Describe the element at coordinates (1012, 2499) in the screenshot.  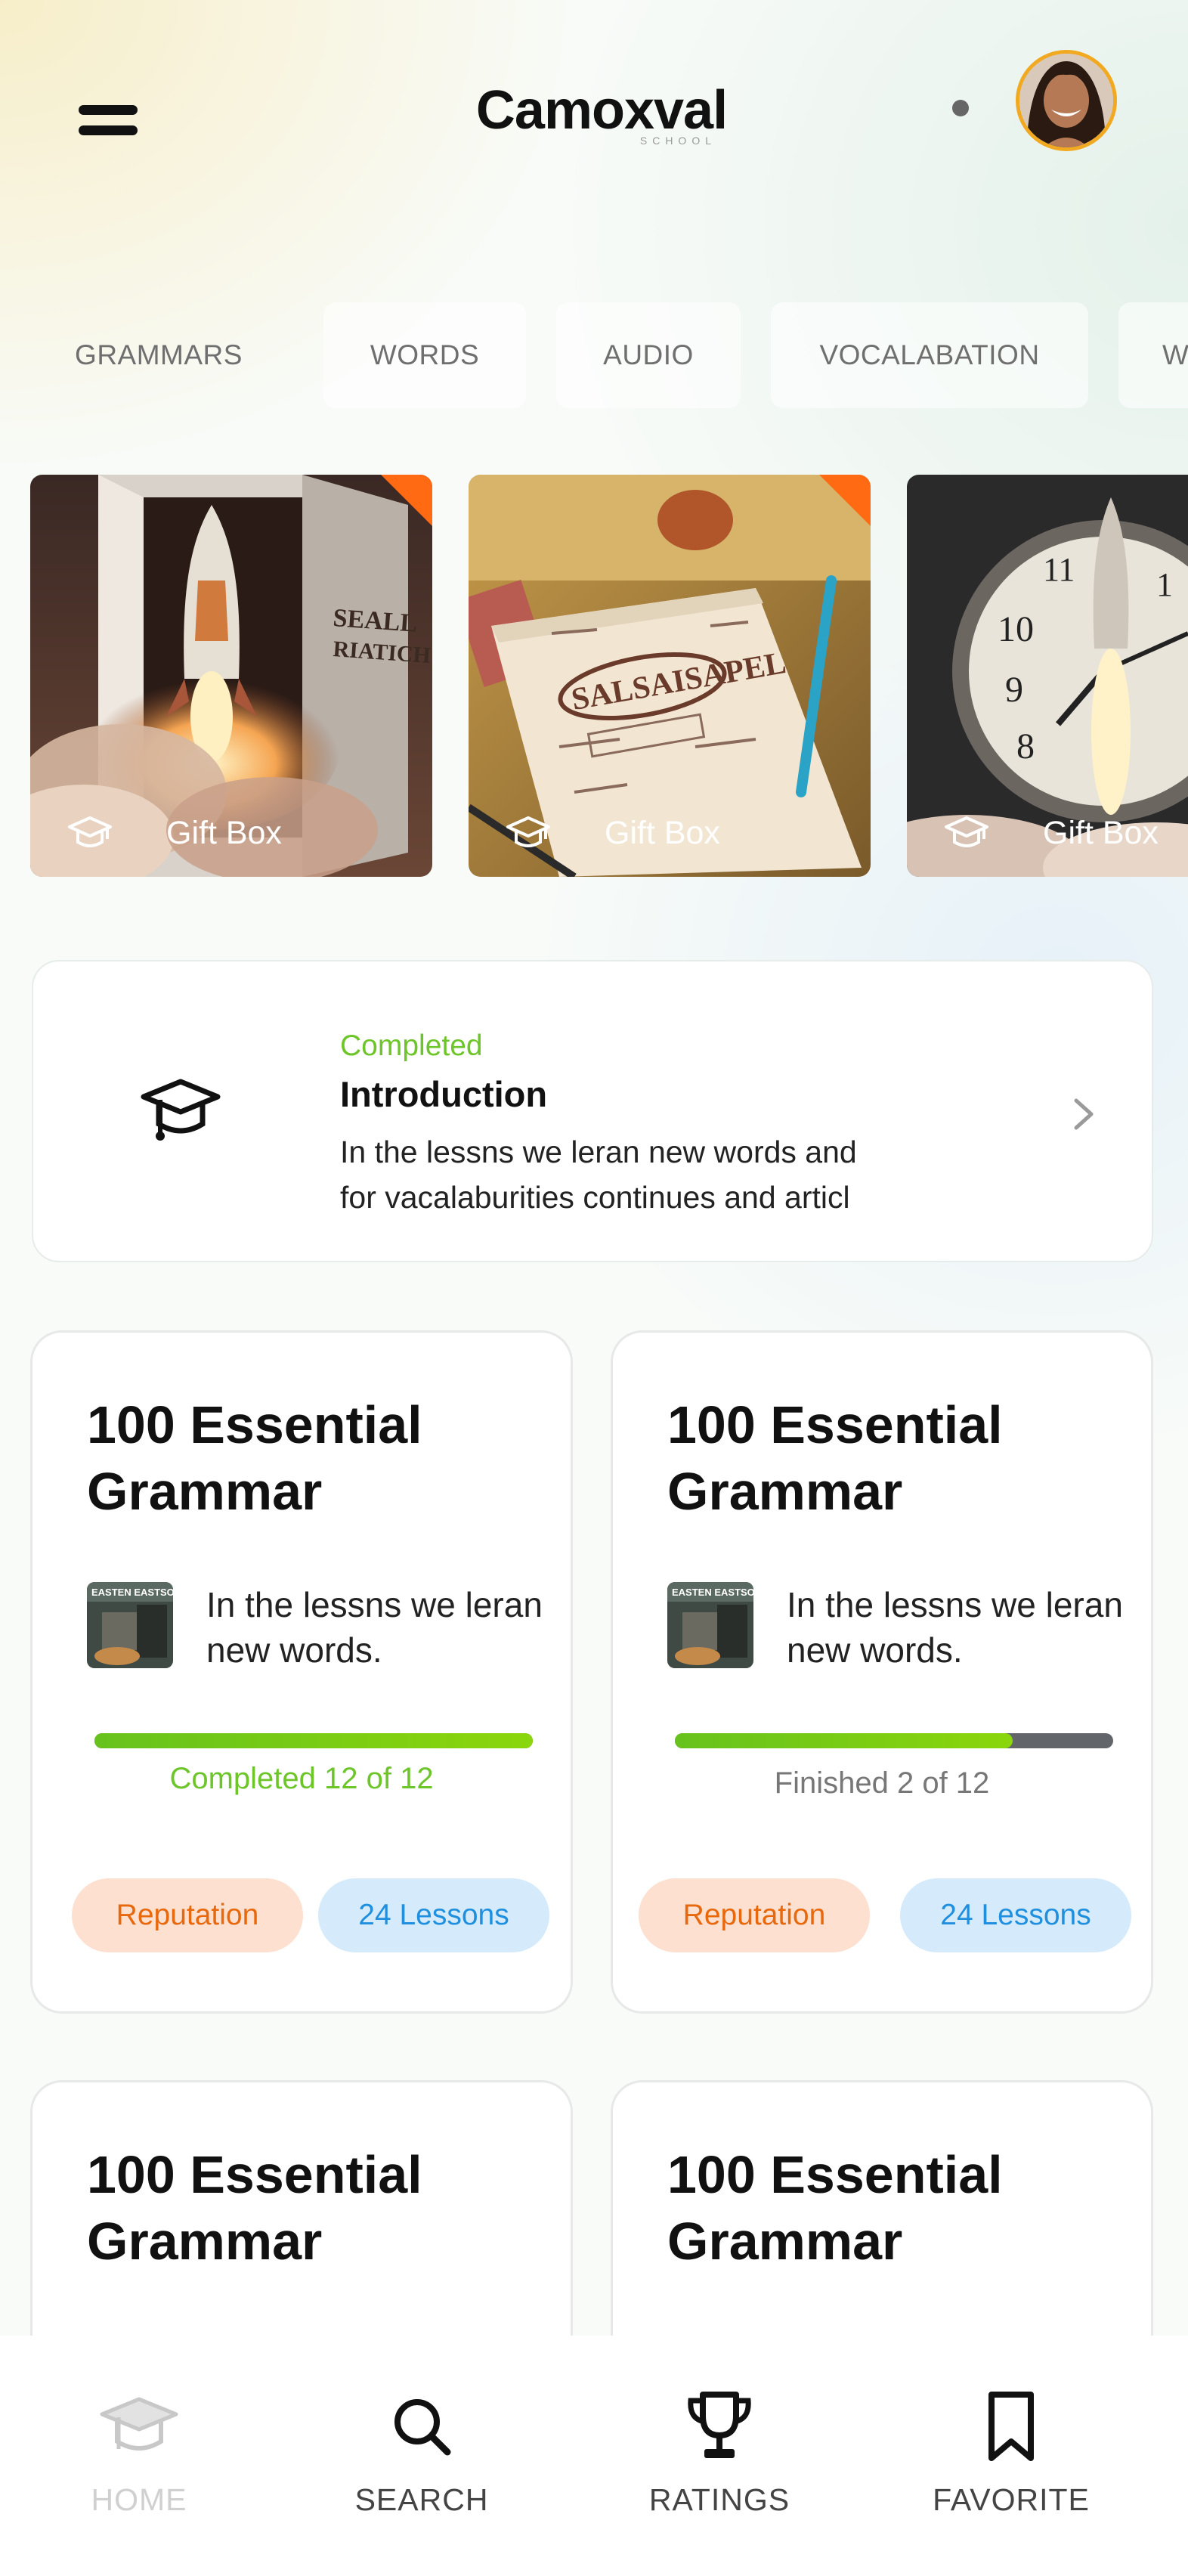
I see `nav-label: FAVORITE` at that location.